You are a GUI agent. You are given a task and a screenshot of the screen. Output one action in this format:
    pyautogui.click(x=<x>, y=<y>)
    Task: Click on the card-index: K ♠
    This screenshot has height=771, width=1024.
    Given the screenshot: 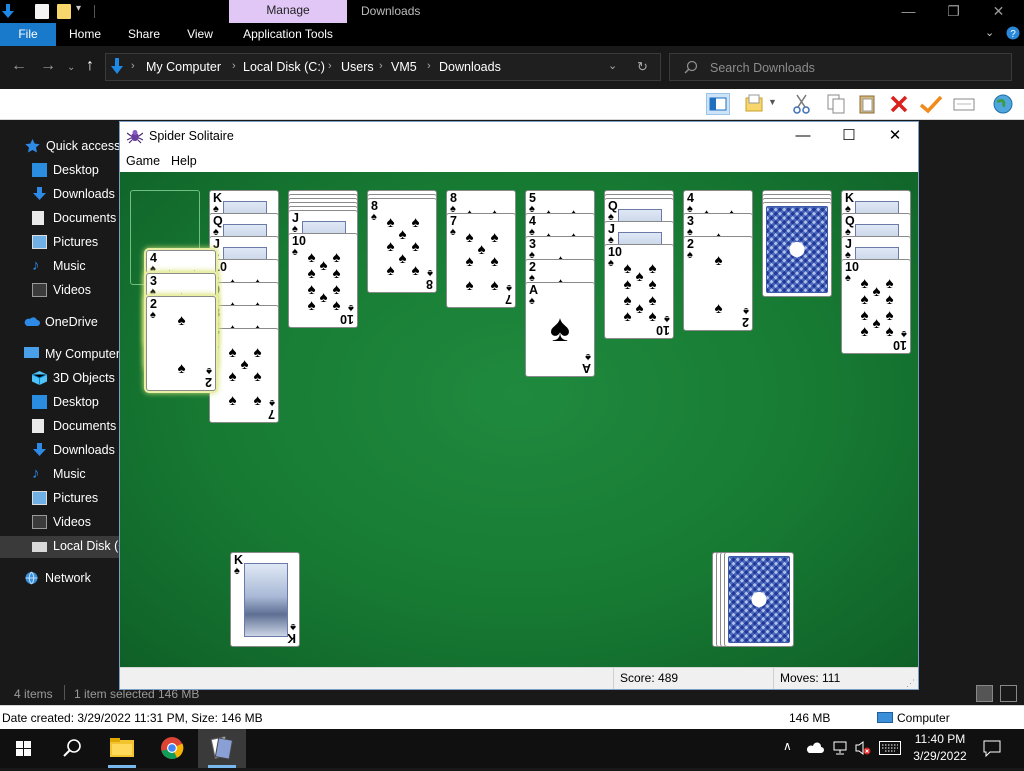 What is the action you would take?
    pyautogui.click(x=239, y=565)
    